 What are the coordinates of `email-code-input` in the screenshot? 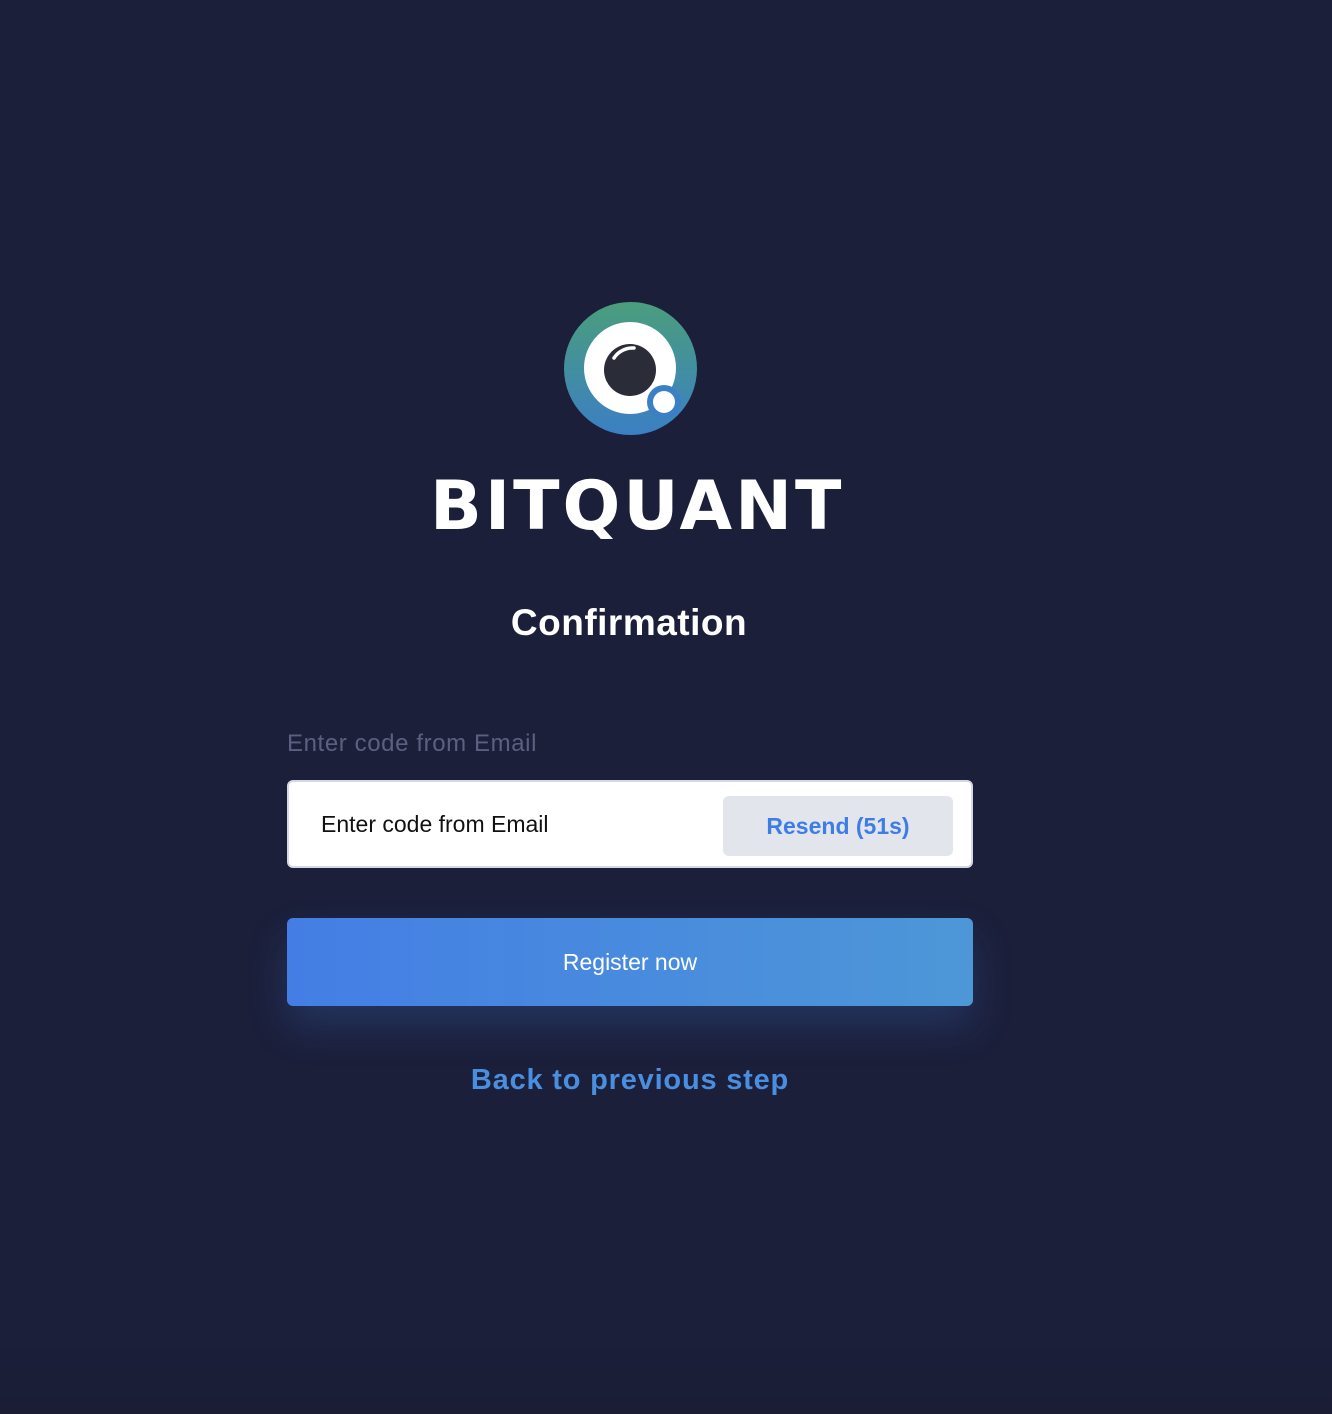 It's located at (516, 824).